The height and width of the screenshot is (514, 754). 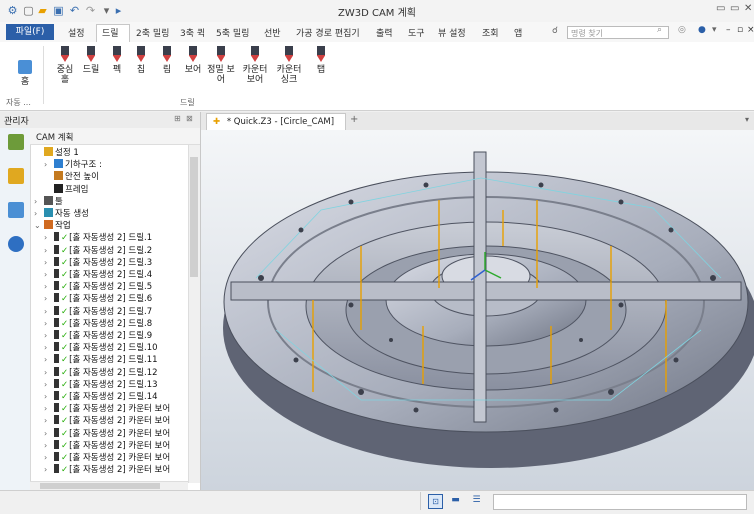 I want to click on ribbon-button-counterbore: 카운터 보어, so click(x=255, y=65).